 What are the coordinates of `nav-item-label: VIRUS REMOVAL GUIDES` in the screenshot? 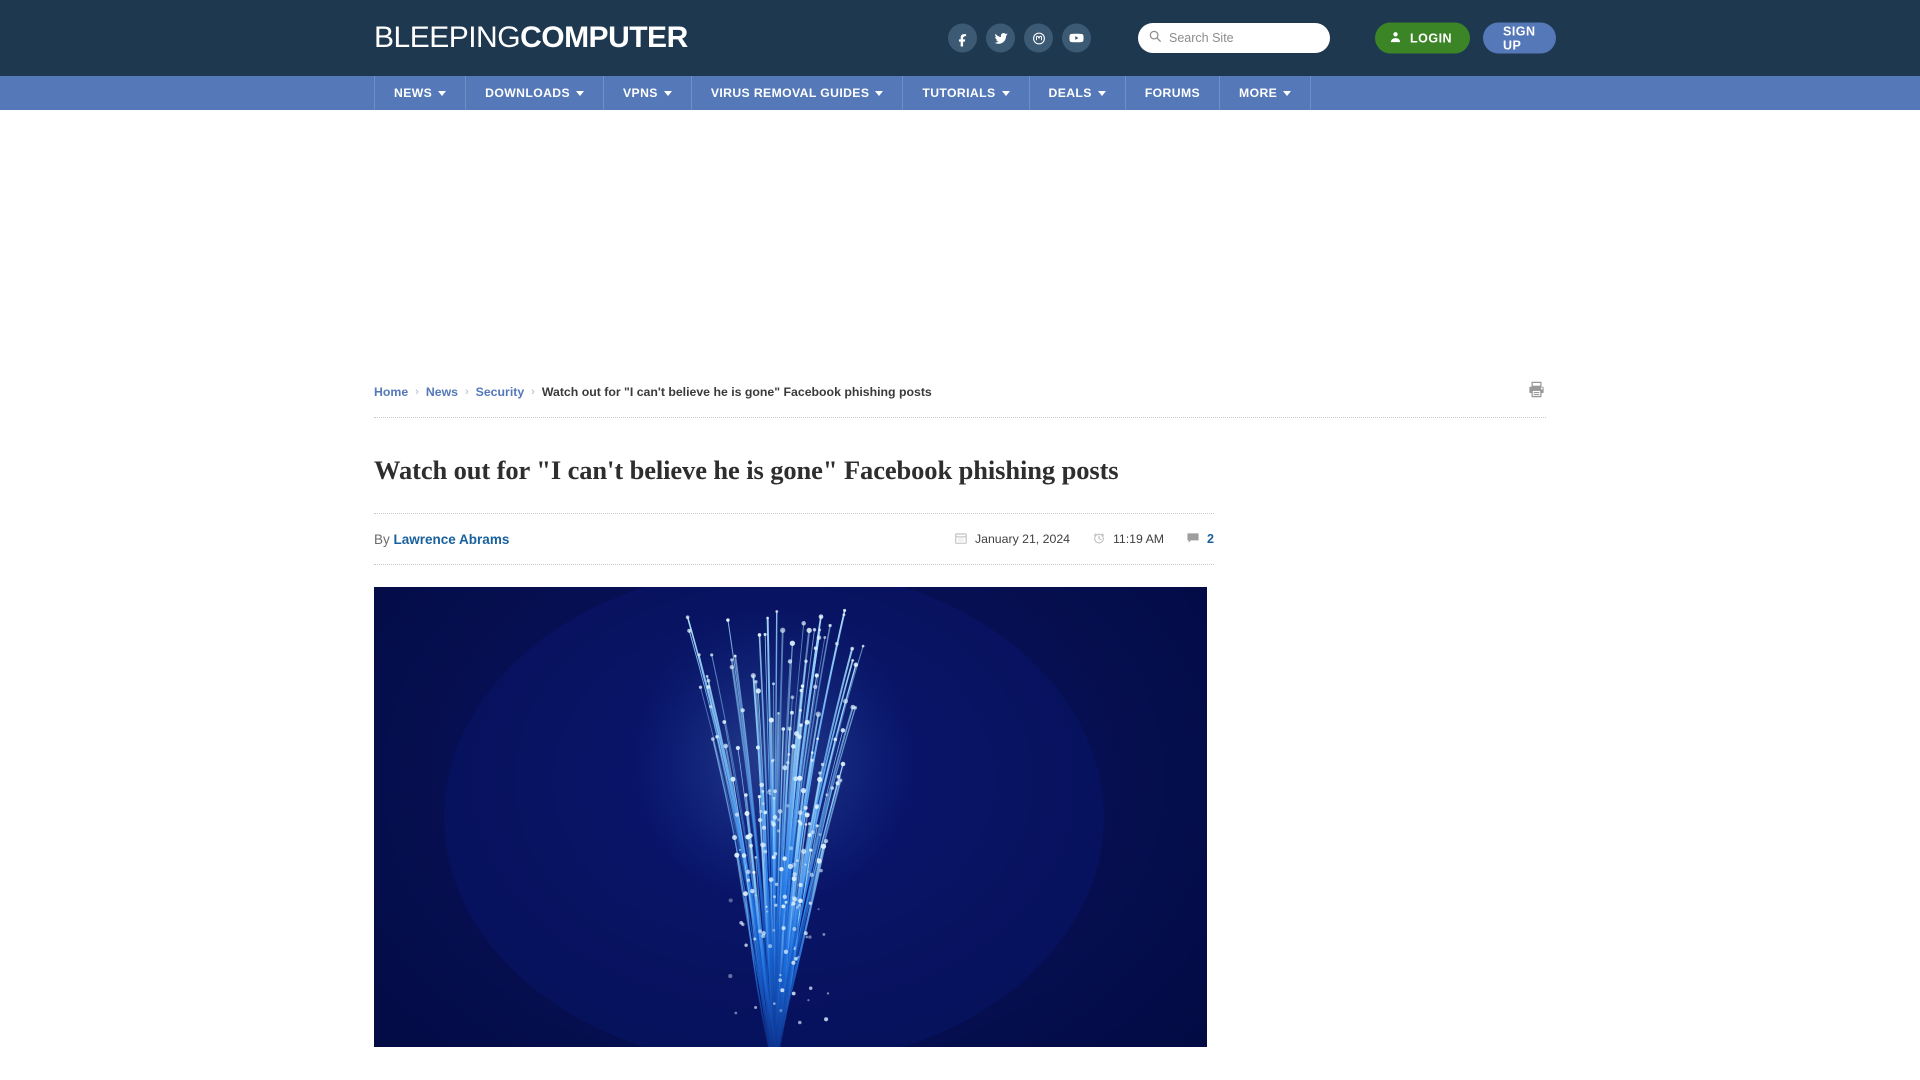 It's located at (790, 93).